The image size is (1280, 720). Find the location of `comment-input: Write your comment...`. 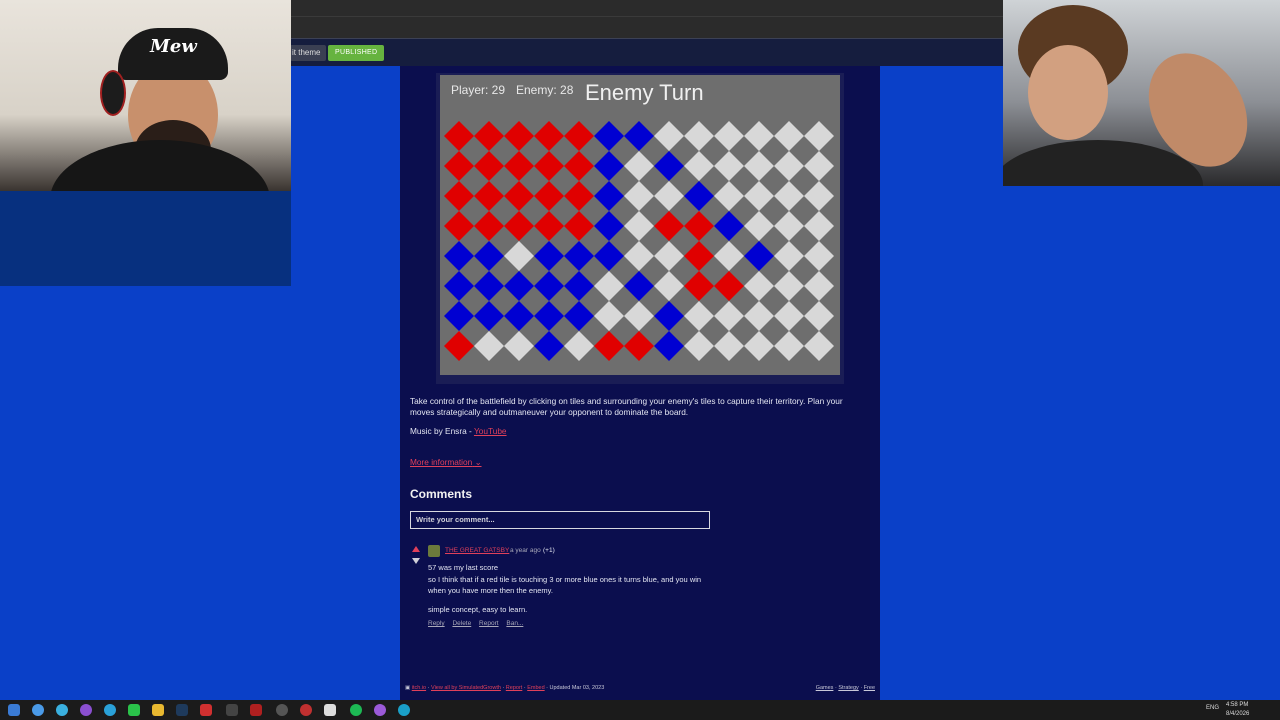

comment-input: Write your comment... is located at coordinates (560, 520).